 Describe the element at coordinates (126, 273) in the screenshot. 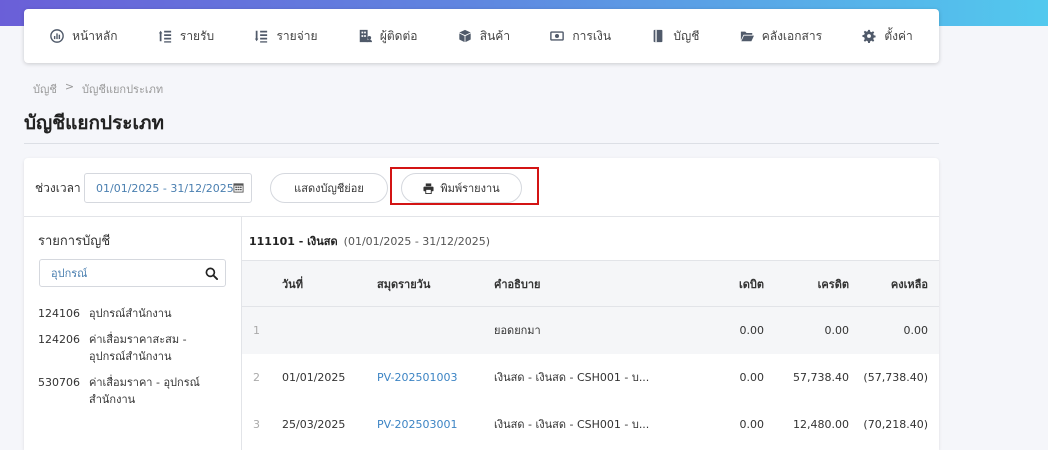

I see `account-search-input` at that location.